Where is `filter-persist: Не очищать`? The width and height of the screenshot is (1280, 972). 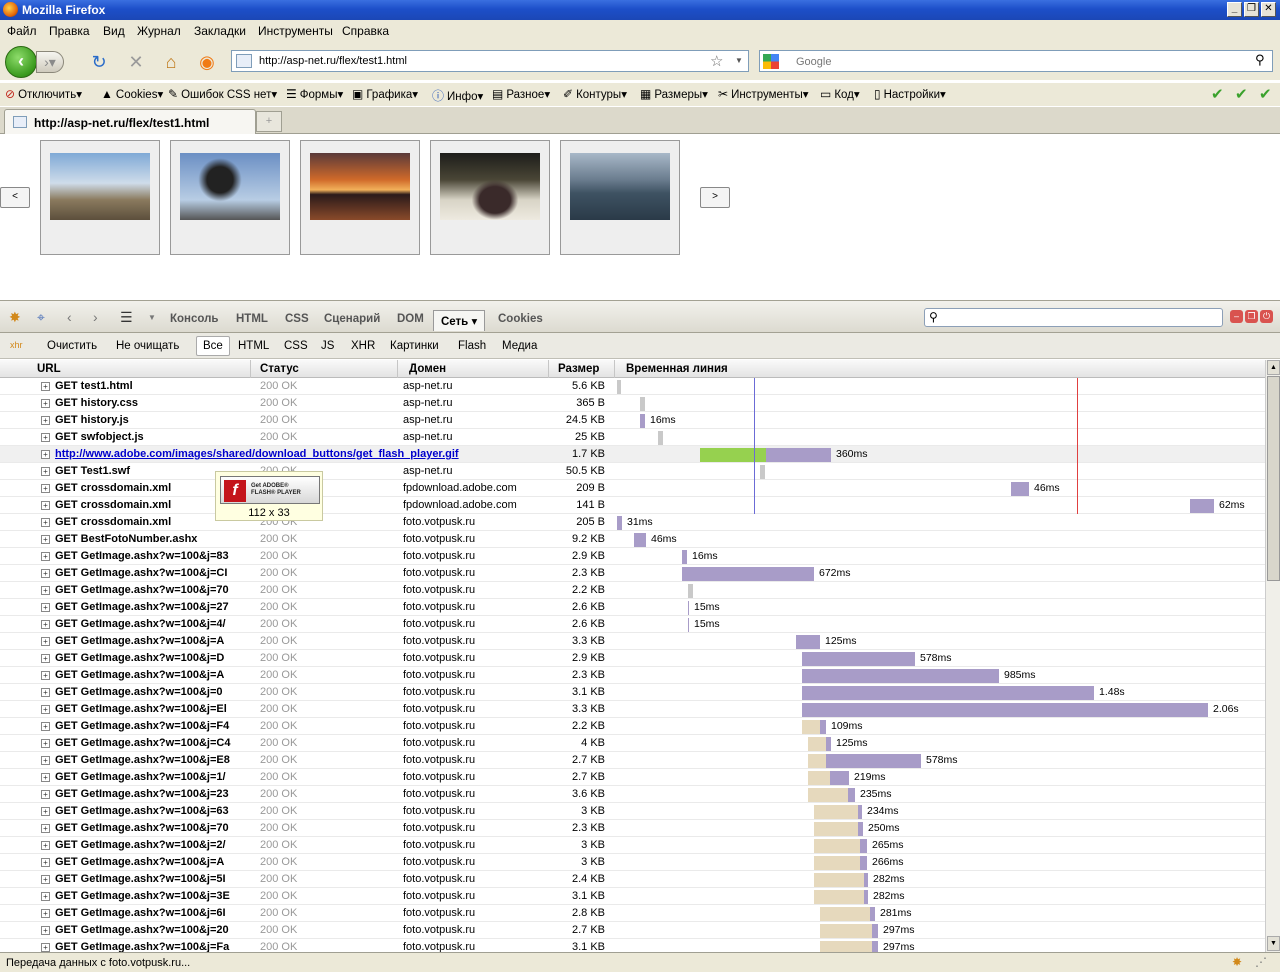 filter-persist: Не очищать is located at coordinates (147, 346).